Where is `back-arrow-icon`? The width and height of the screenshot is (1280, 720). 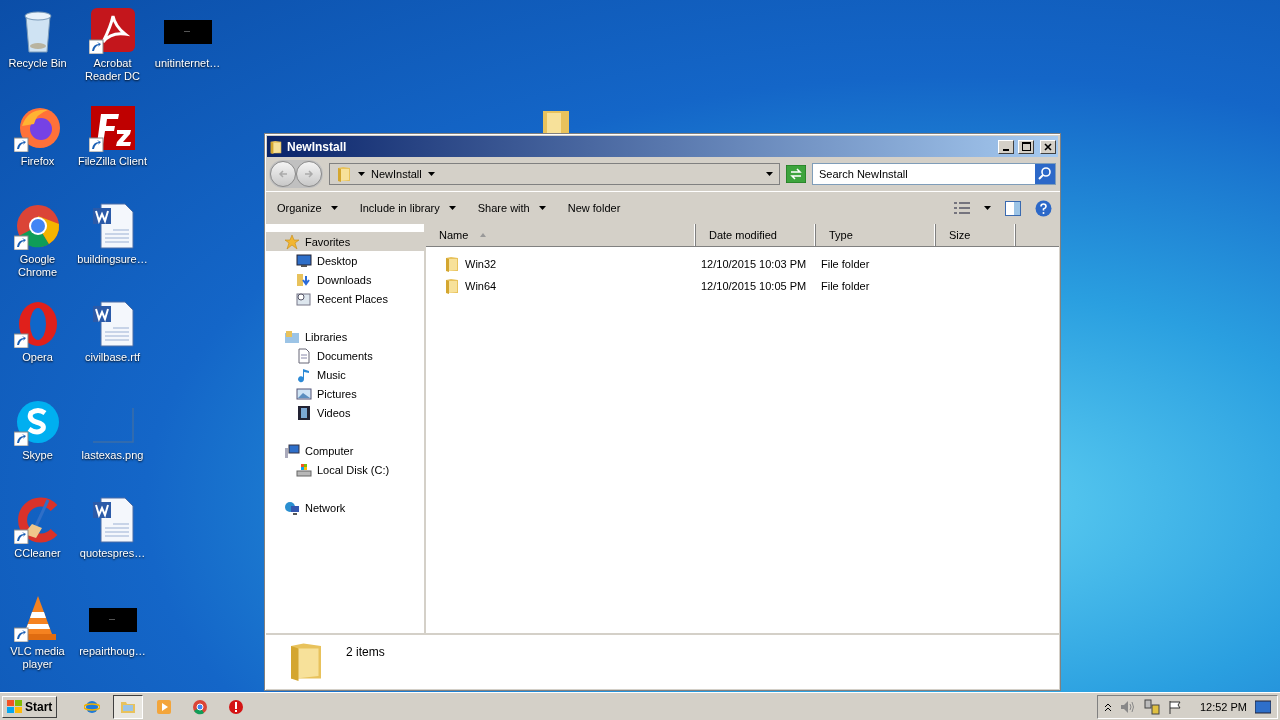 back-arrow-icon is located at coordinates (283, 174).